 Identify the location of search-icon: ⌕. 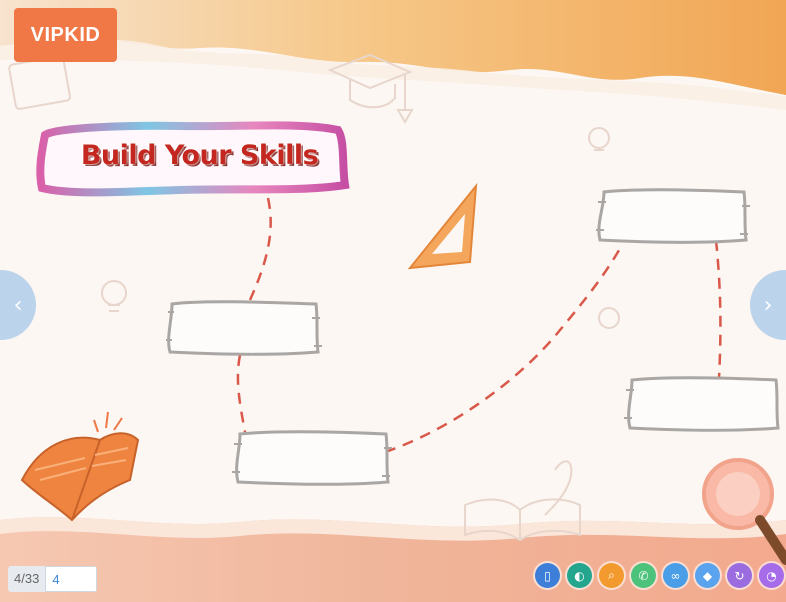
(611, 575).